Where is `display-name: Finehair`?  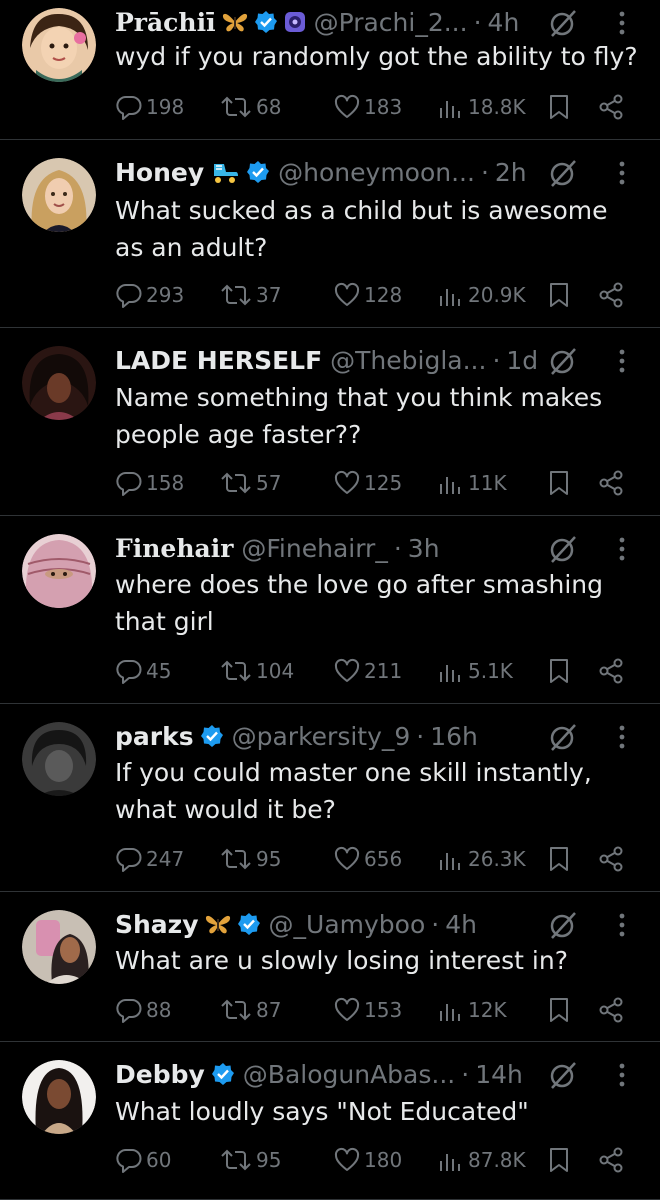 display-name: Finehair is located at coordinates (174, 548).